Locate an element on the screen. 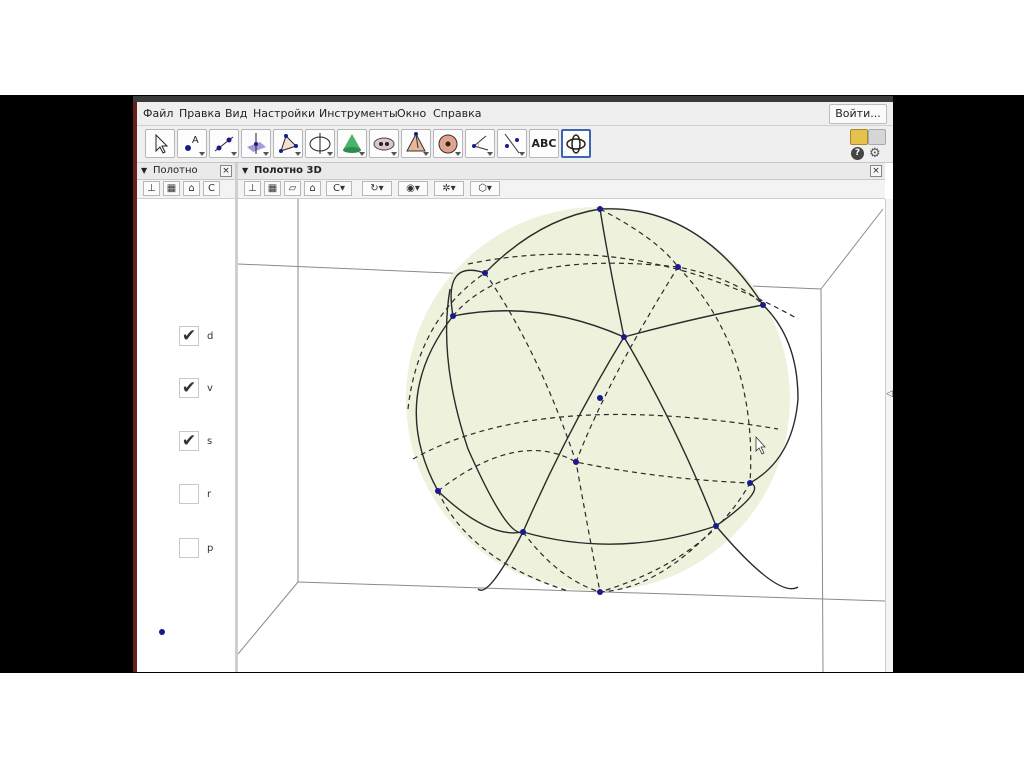 Image resolution: width=1024 pixels, height=767 pixels. menu-tools: Инструменты is located at coordinates (358, 113).